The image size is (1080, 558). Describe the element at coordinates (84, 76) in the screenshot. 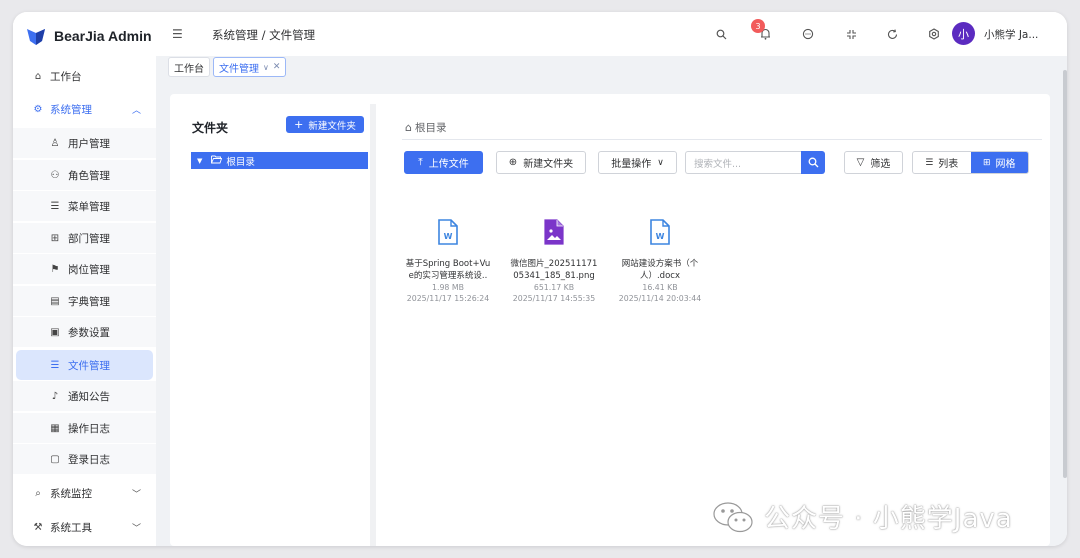

I see `sidebar-item-dashboard: ⌂ 工作台` at that location.